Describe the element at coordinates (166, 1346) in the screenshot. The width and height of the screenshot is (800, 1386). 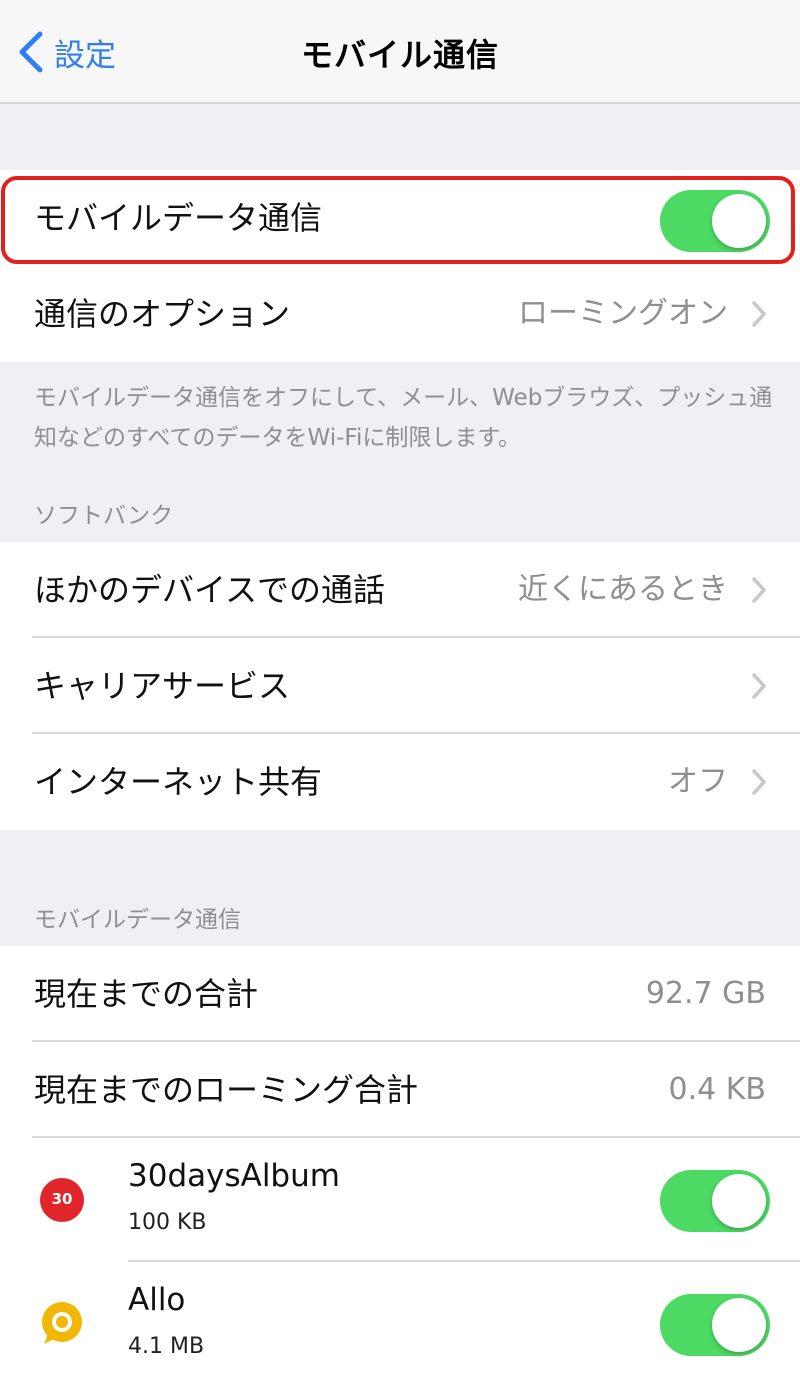
I see `app-data-size: 4.1 MB` at that location.